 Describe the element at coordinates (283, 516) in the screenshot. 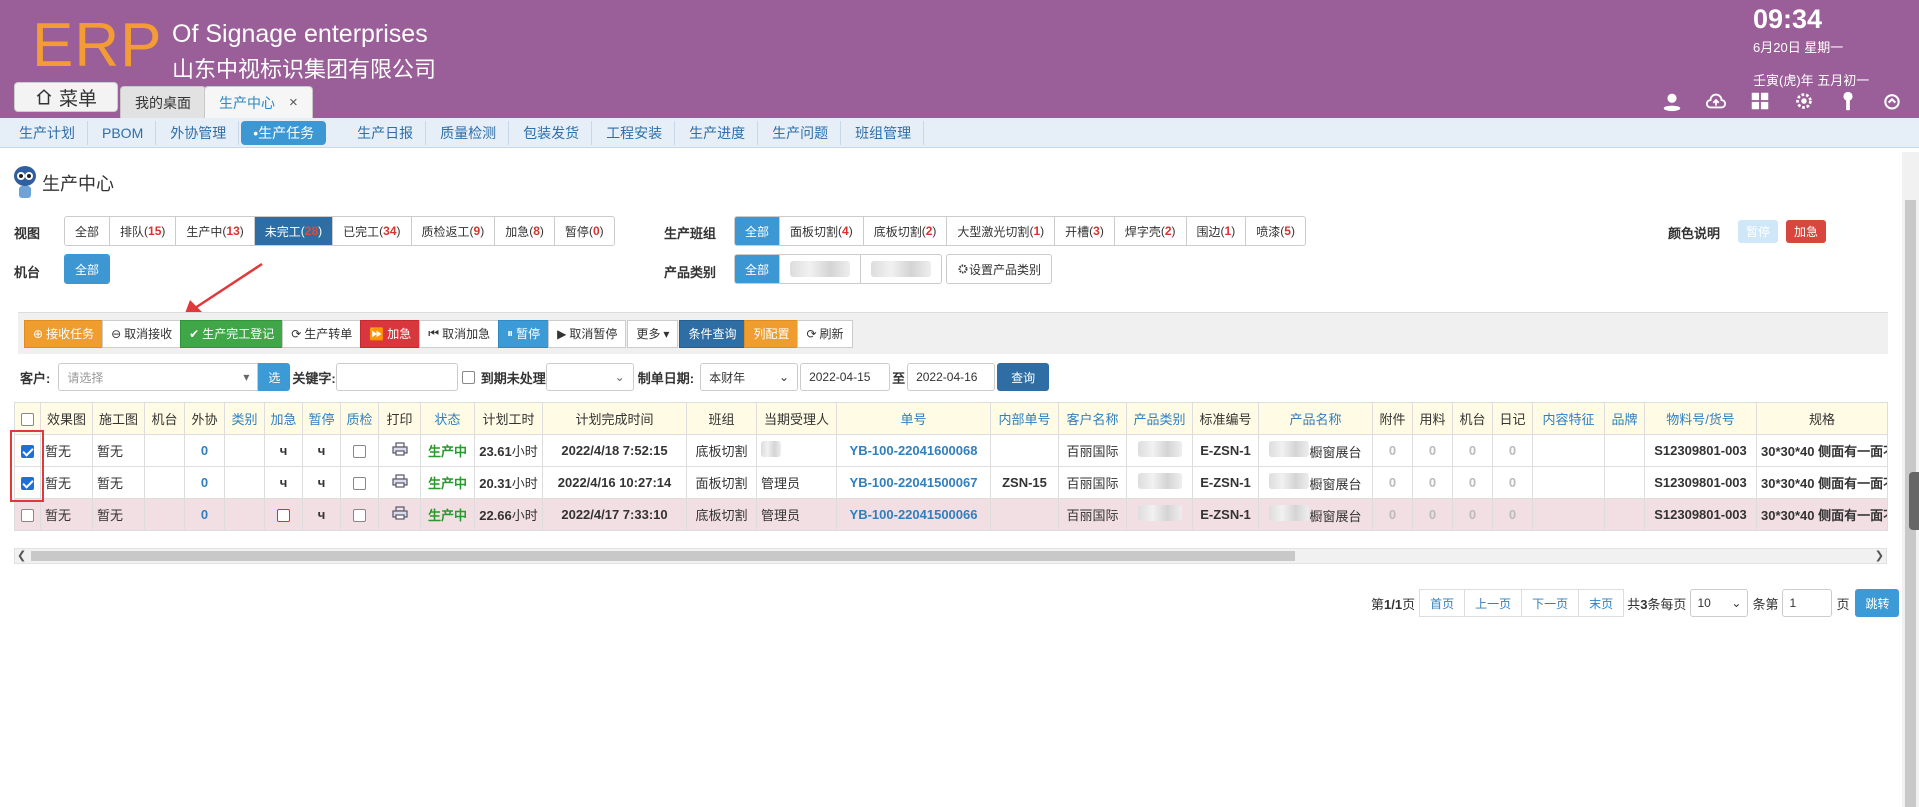

I see `urgent-checkbox` at that location.